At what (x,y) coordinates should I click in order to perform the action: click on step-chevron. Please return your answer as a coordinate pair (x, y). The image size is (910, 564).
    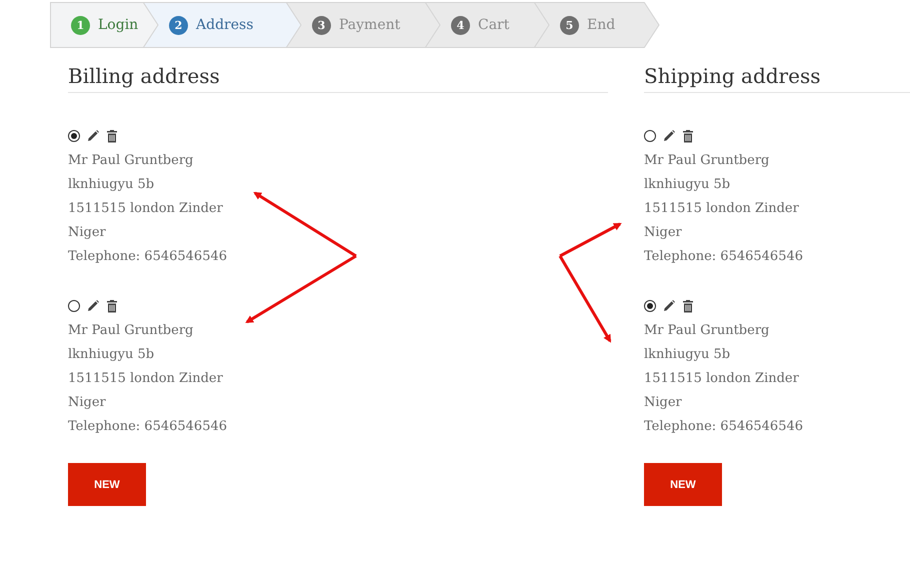
    Looking at the image, I should click on (652, 25).